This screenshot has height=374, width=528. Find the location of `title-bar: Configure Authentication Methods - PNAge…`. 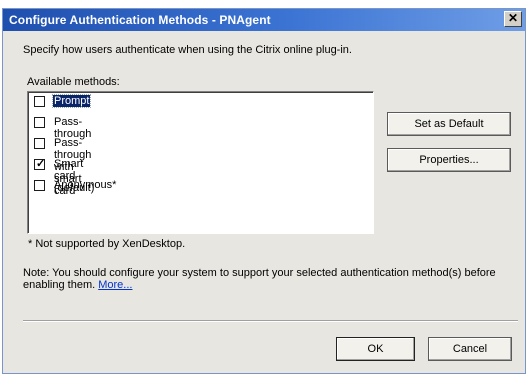

title-bar: Configure Authentication Methods - PNAge… is located at coordinates (264, 20).